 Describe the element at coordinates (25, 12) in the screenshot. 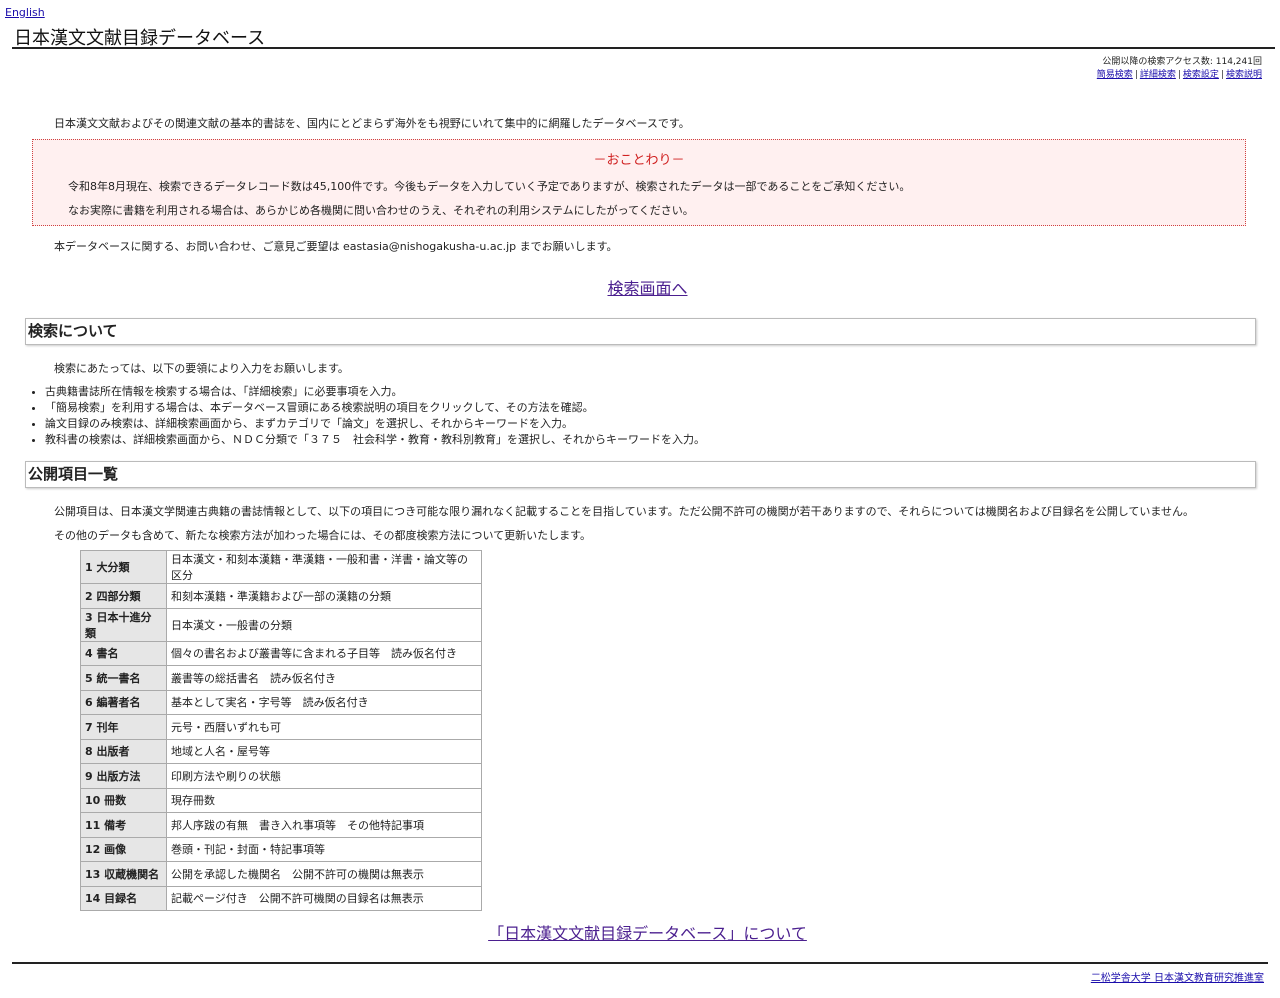

I see `english-link: English` at that location.